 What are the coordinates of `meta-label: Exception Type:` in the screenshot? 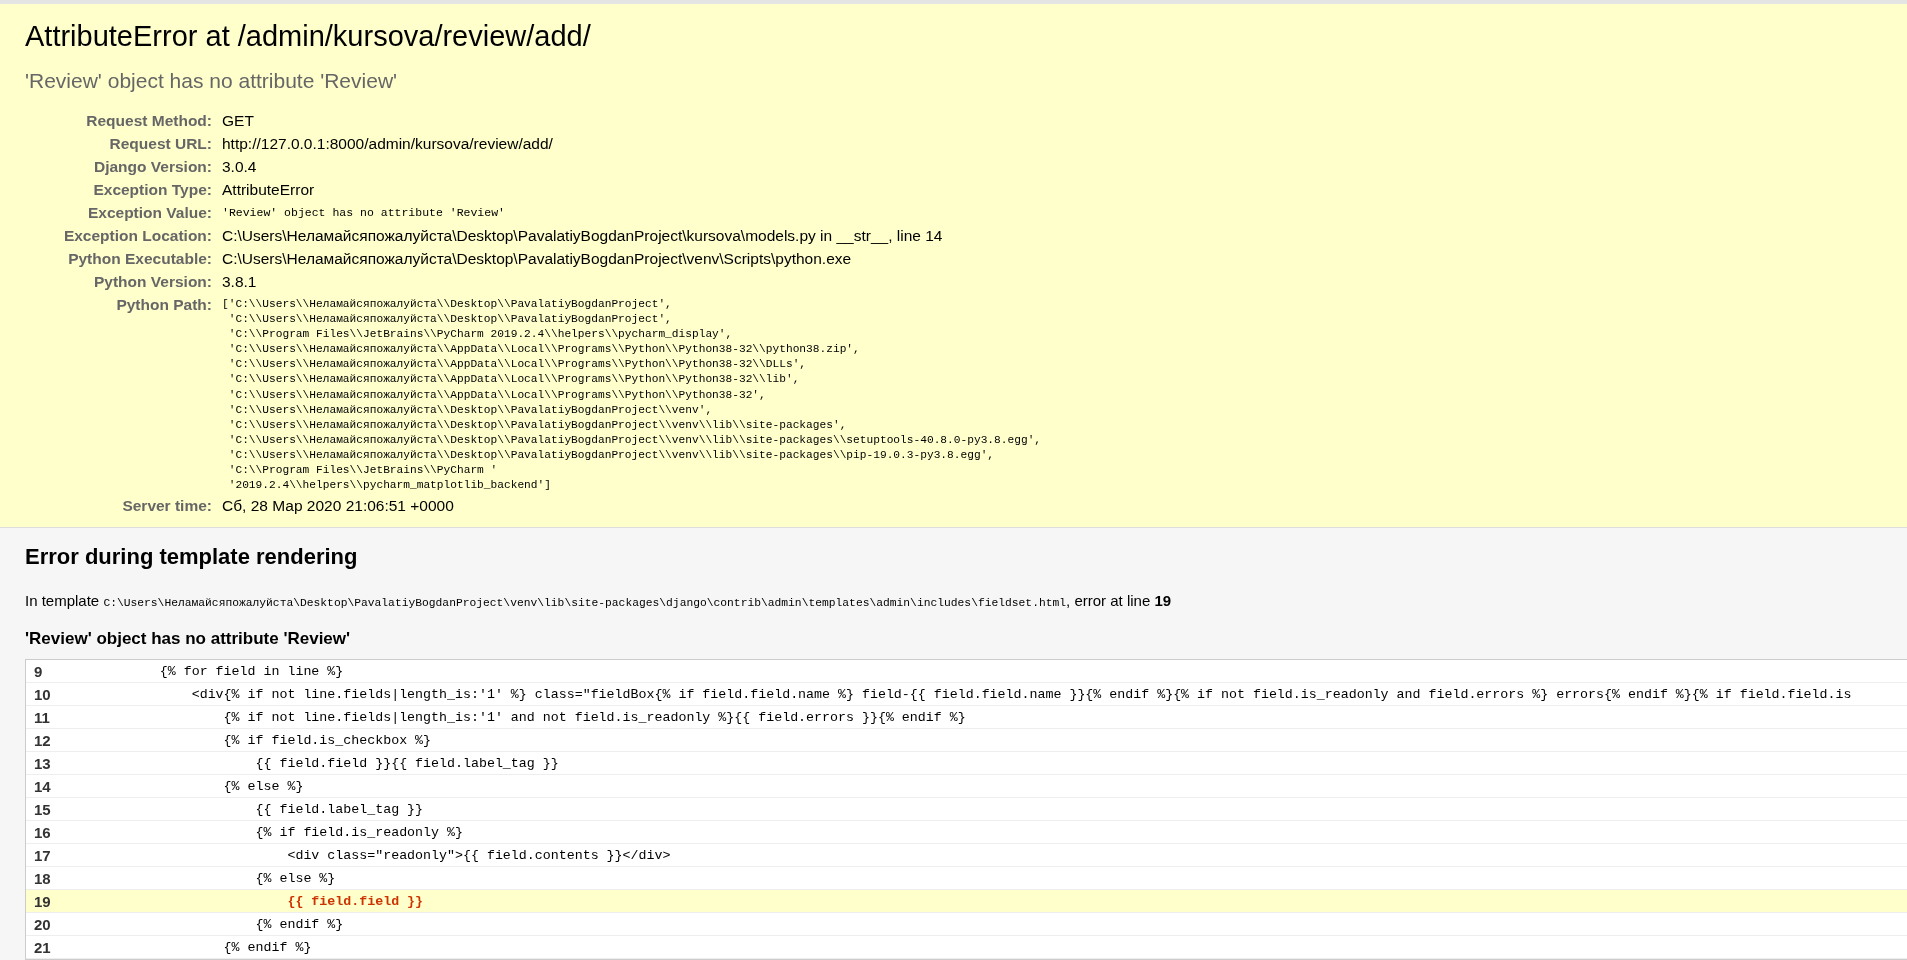 It's located at (123, 189).